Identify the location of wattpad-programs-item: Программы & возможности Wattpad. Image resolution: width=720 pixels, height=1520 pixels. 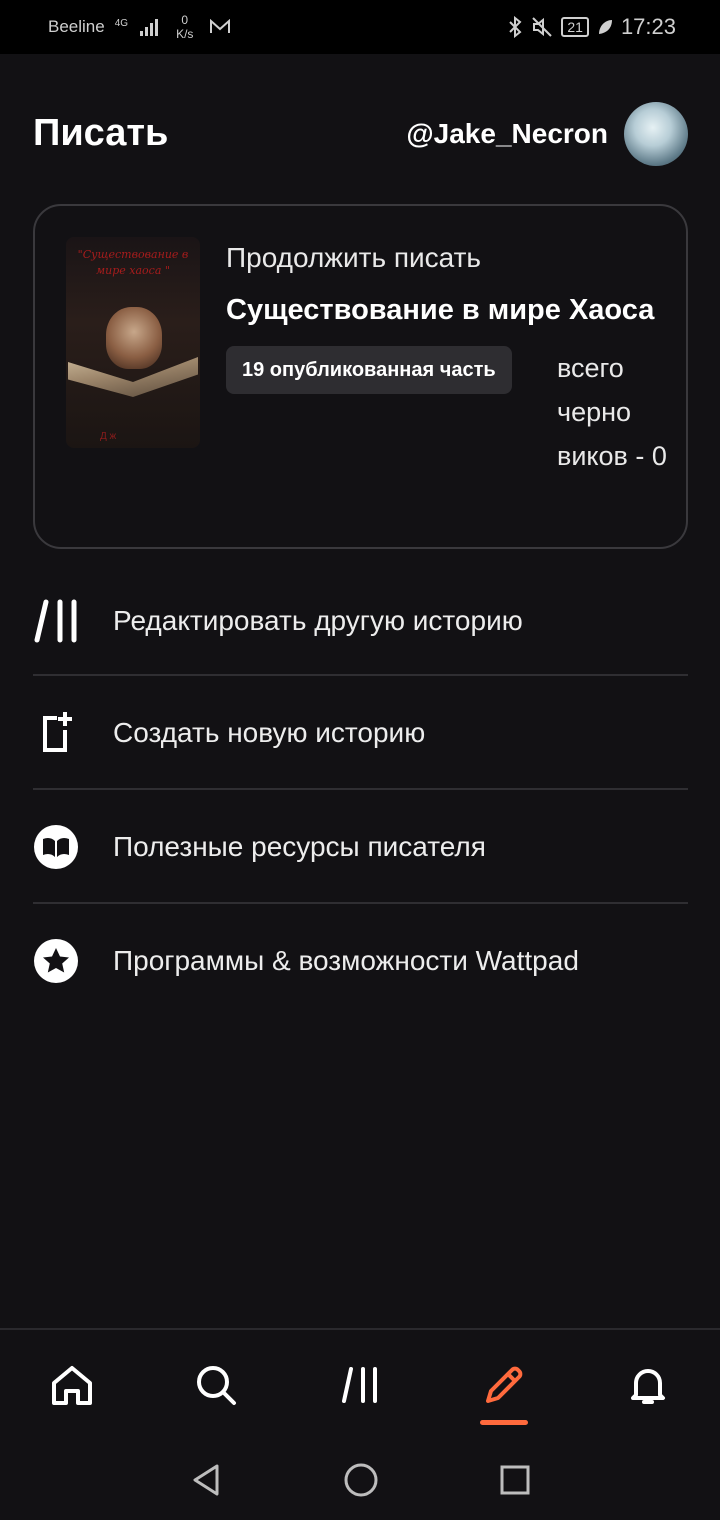
(360, 960).